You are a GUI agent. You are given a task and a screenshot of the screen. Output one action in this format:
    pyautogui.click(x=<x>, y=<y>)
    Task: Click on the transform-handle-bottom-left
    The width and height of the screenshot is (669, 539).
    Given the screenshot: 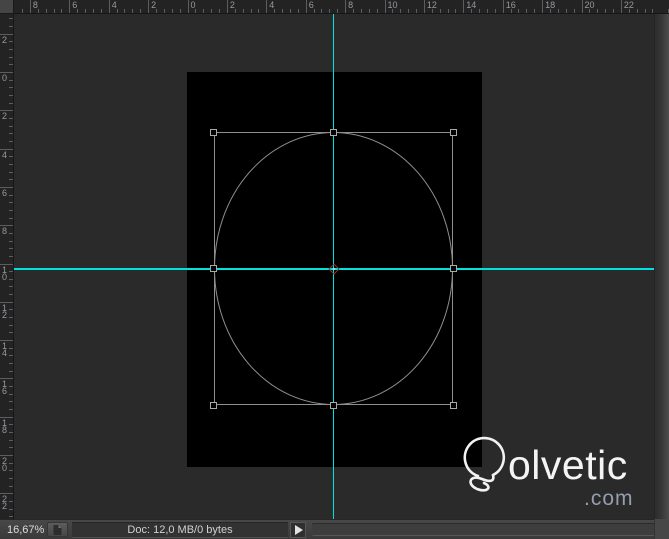 What is the action you would take?
    pyautogui.click(x=213, y=405)
    